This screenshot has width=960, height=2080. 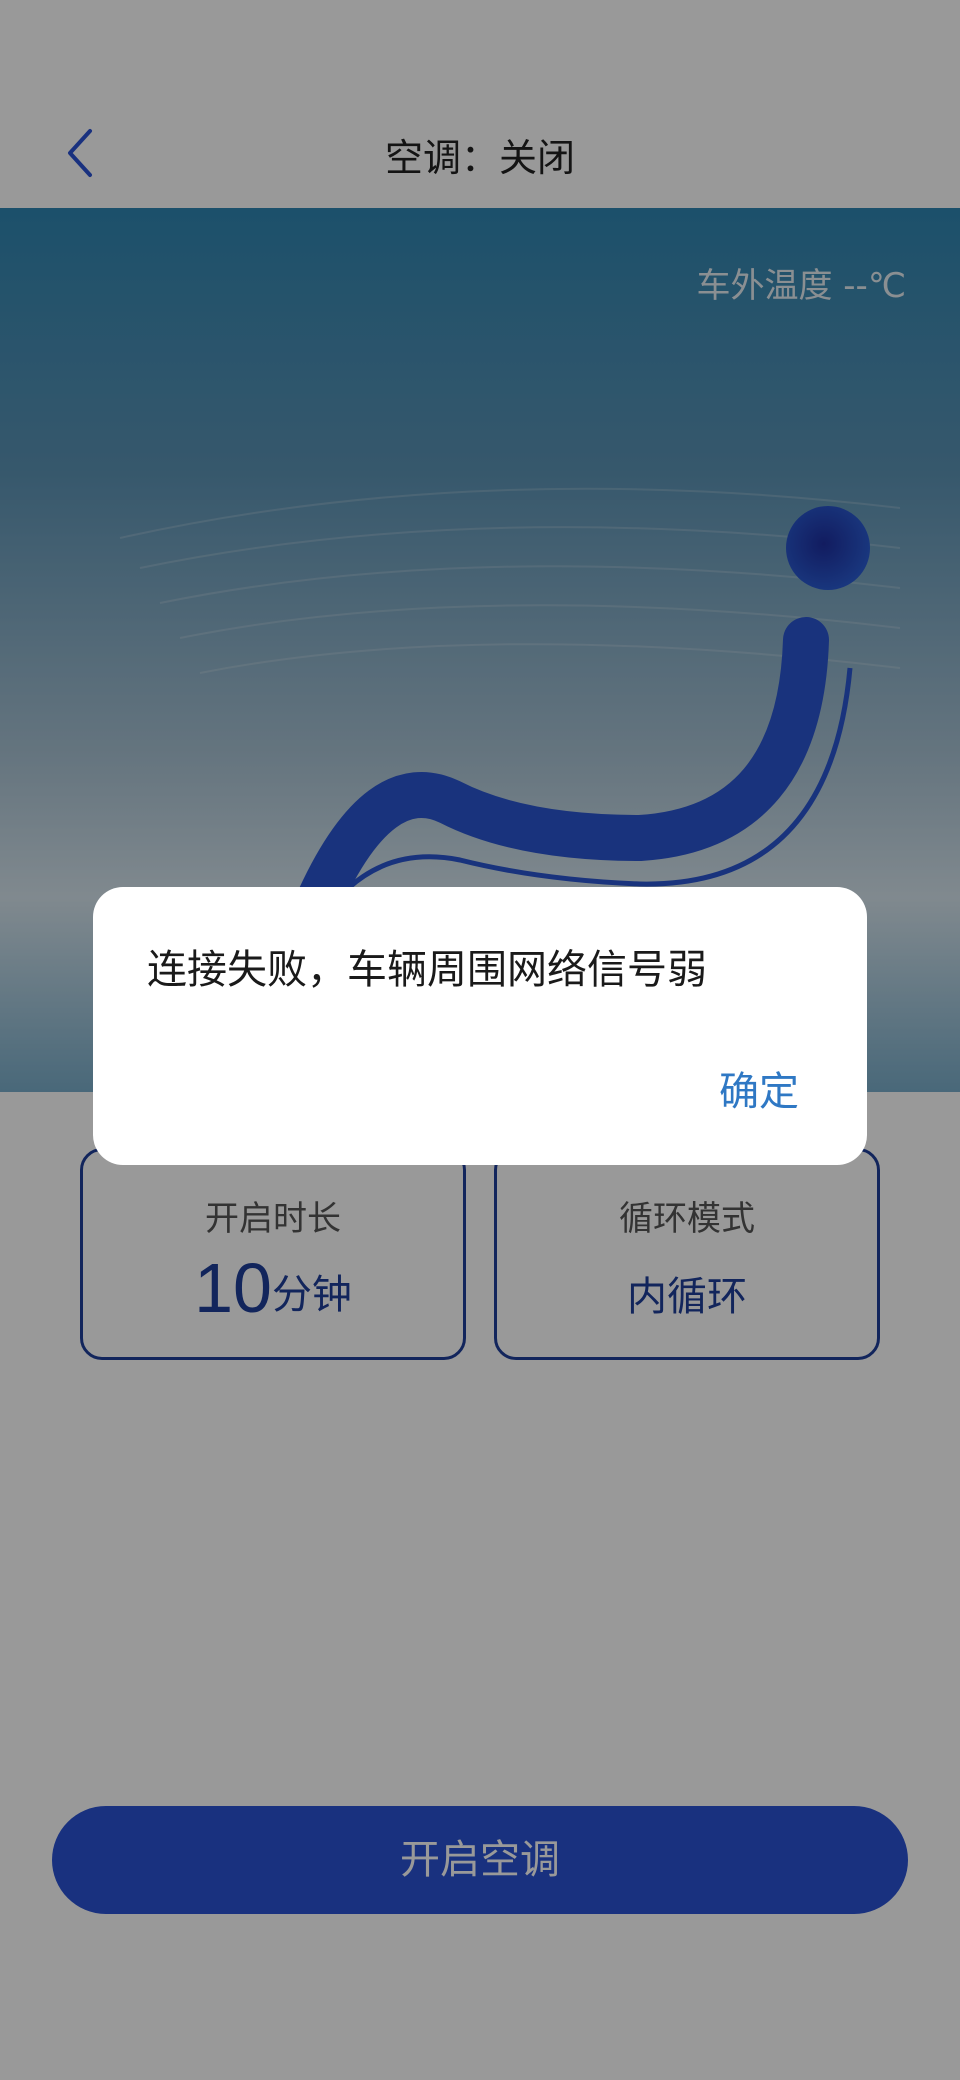 What do you see at coordinates (759, 1088) in the screenshot?
I see `confirm-button: 确定` at bounding box center [759, 1088].